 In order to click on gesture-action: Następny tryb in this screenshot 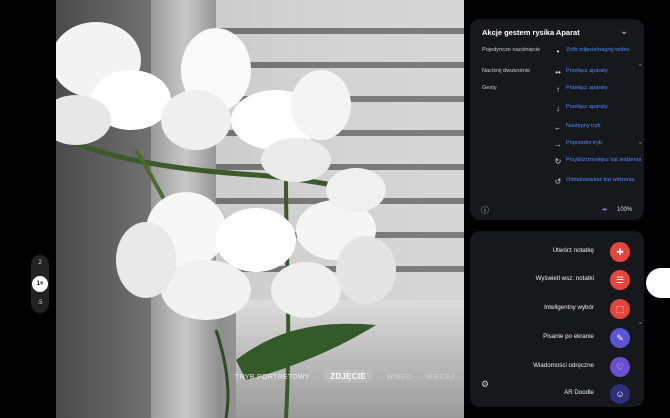, I will do `click(604, 126)`.